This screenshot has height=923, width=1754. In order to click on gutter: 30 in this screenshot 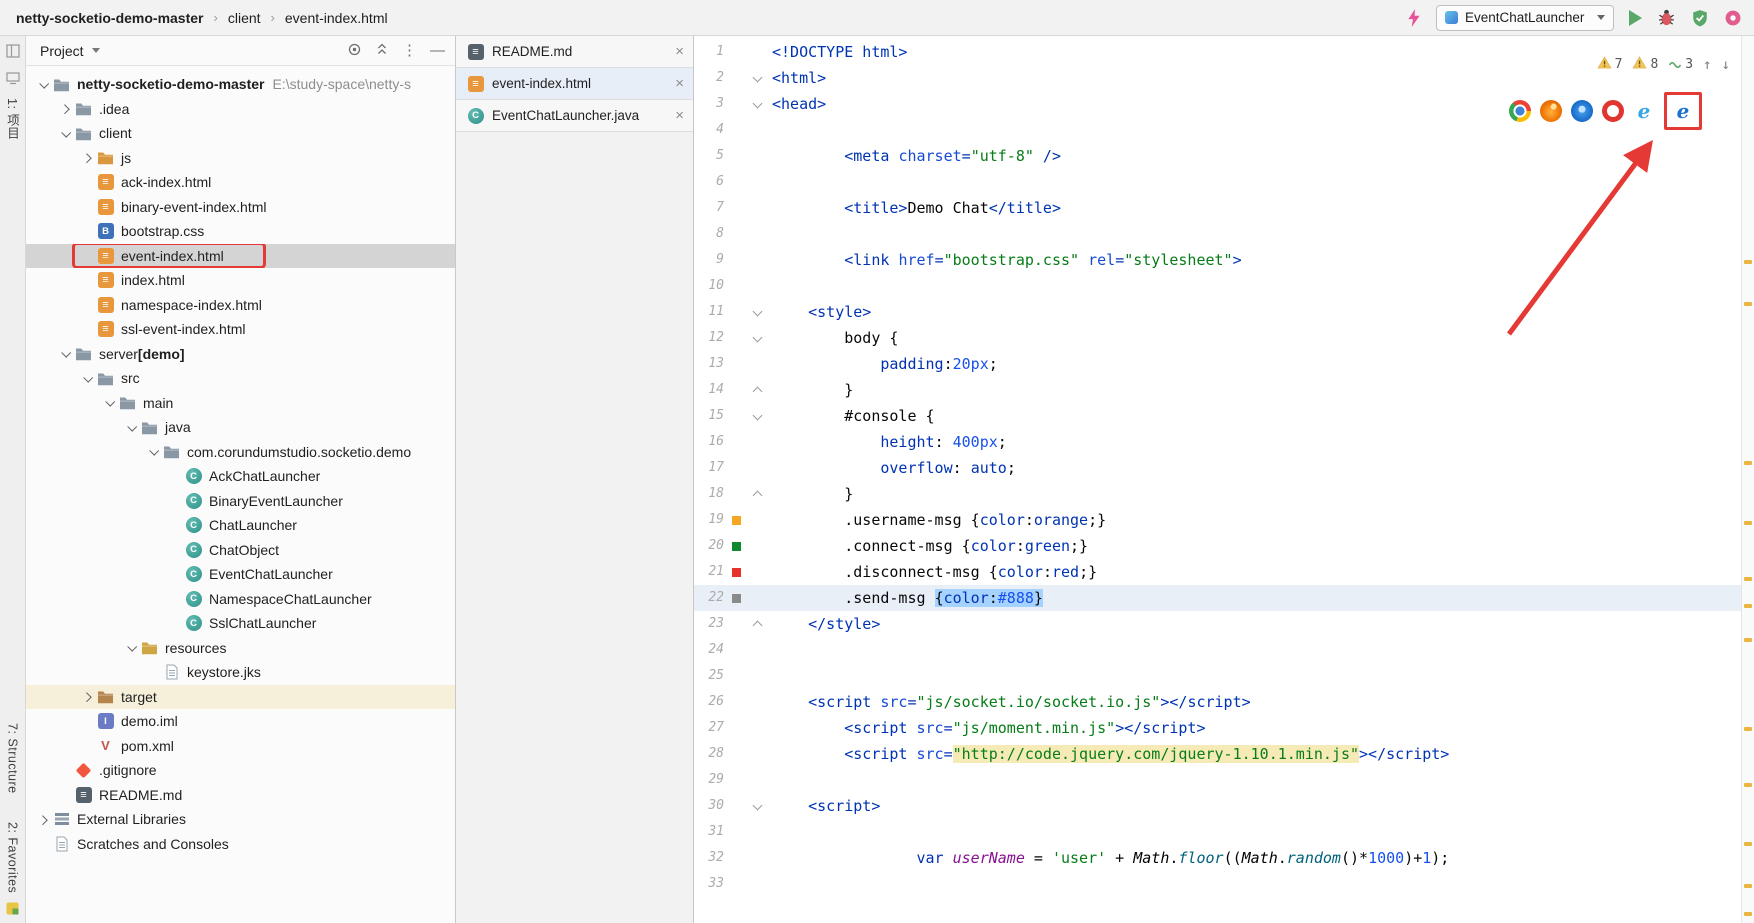, I will do `click(731, 806)`.